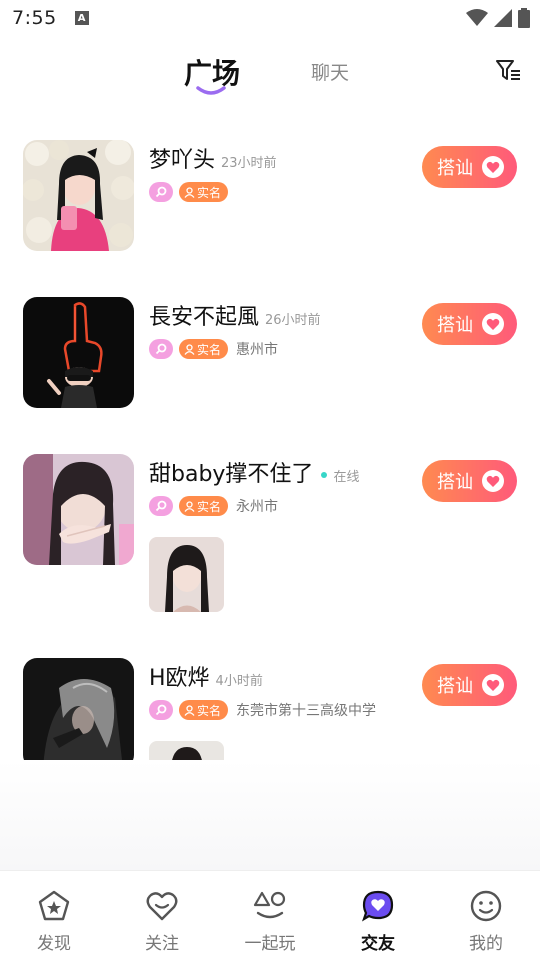 This screenshot has height=960, width=540. Describe the element at coordinates (378, 906) in the screenshot. I see `chat-heart-icon` at that location.